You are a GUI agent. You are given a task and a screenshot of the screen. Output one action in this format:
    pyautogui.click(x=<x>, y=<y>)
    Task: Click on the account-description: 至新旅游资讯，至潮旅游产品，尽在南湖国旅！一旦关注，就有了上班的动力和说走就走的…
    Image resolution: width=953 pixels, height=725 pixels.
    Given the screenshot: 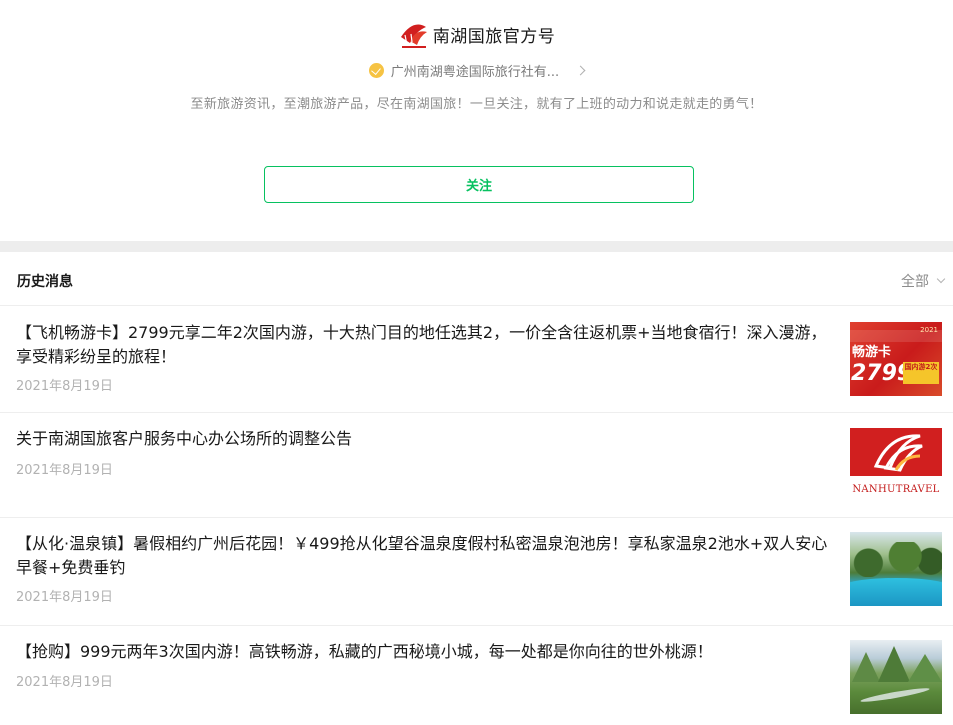 What is the action you would take?
    pyautogui.click(x=476, y=104)
    